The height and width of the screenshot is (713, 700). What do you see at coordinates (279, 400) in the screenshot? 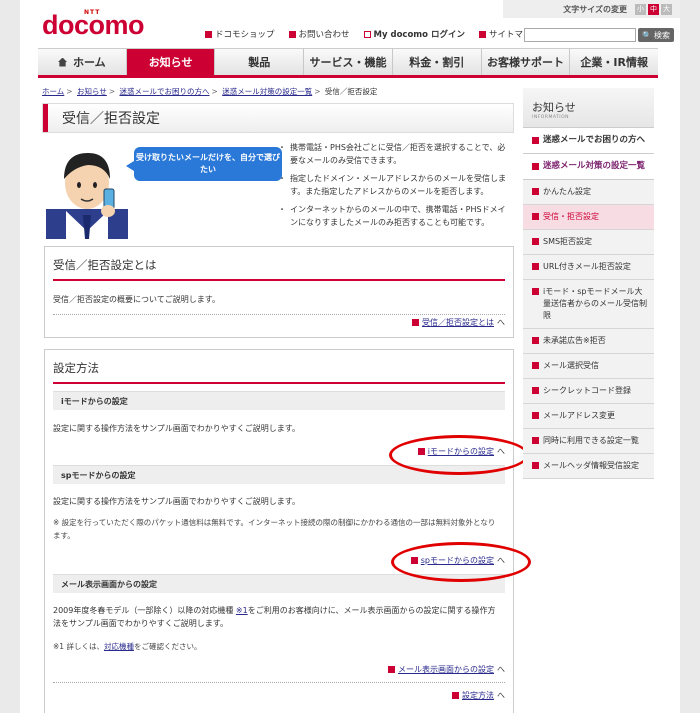
I see `imode-subheading: iモードからの設定` at bounding box center [279, 400].